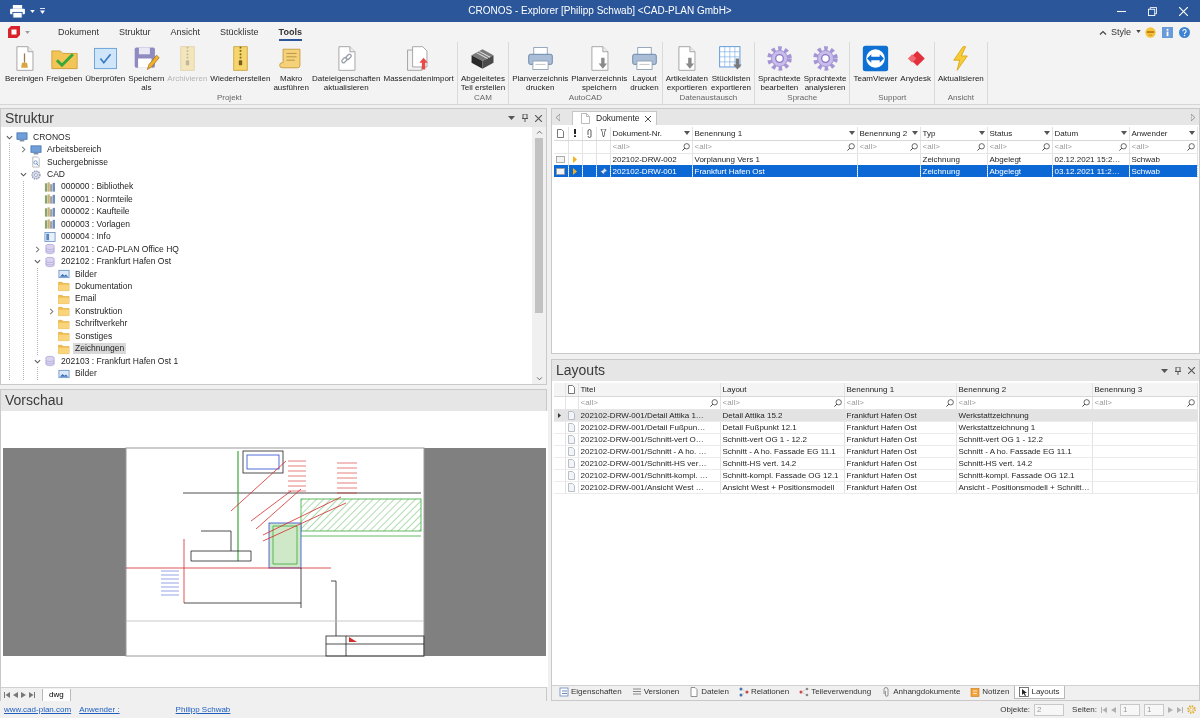  Describe the element at coordinates (185, 32) in the screenshot. I see `ribbon-tab: Ansicht` at that location.